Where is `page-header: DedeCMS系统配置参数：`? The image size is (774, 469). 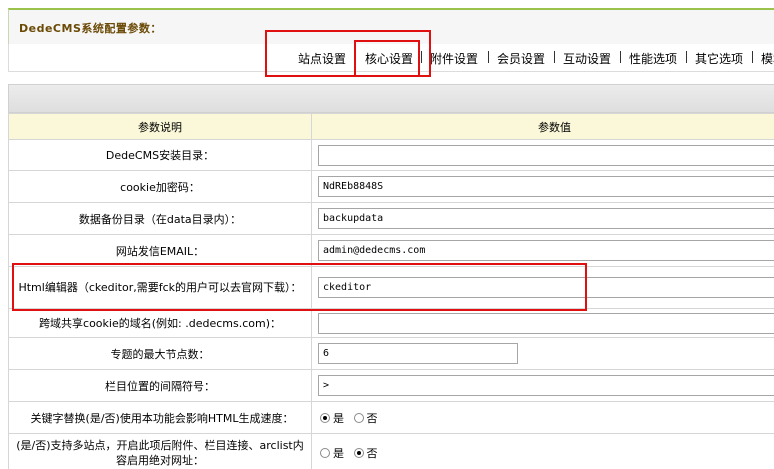
page-header: DedeCMS系统配置参数： is located at coordinates (391, 27).